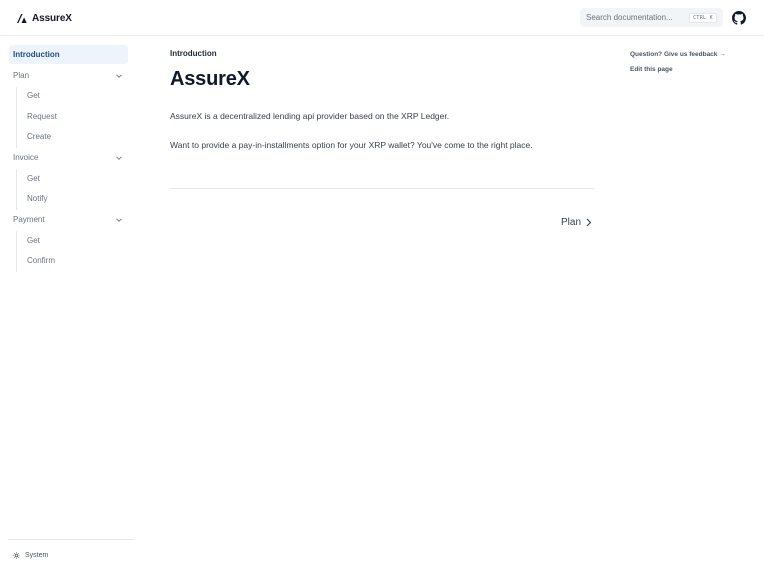 The height and width of the screenshot is (573, 764). I want to click on sun-icon, so click(16, 555).